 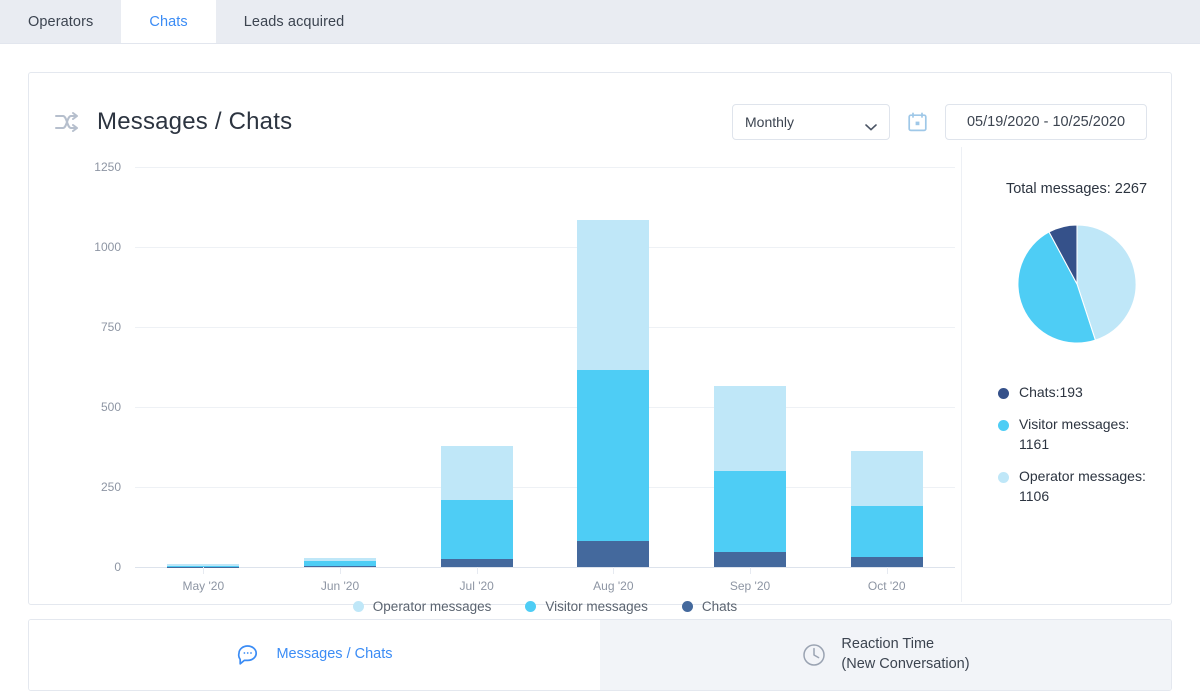 I want to click on tab-leads-acquired-label: Leads acquired, so click(x=294, y=21).